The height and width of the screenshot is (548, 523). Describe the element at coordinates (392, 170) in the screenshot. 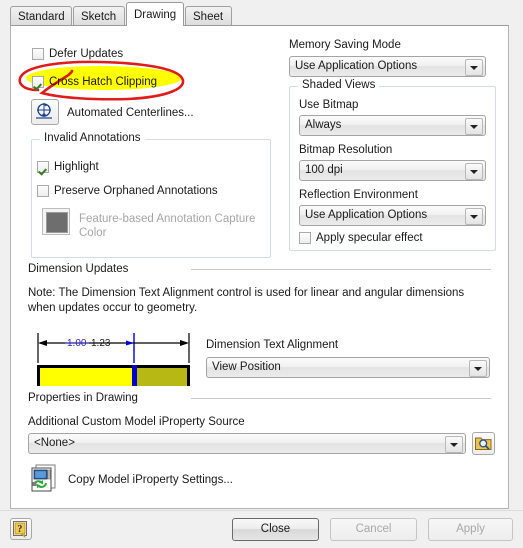

I see `bitmap-resolution-combo: 100 dpi` at that location.